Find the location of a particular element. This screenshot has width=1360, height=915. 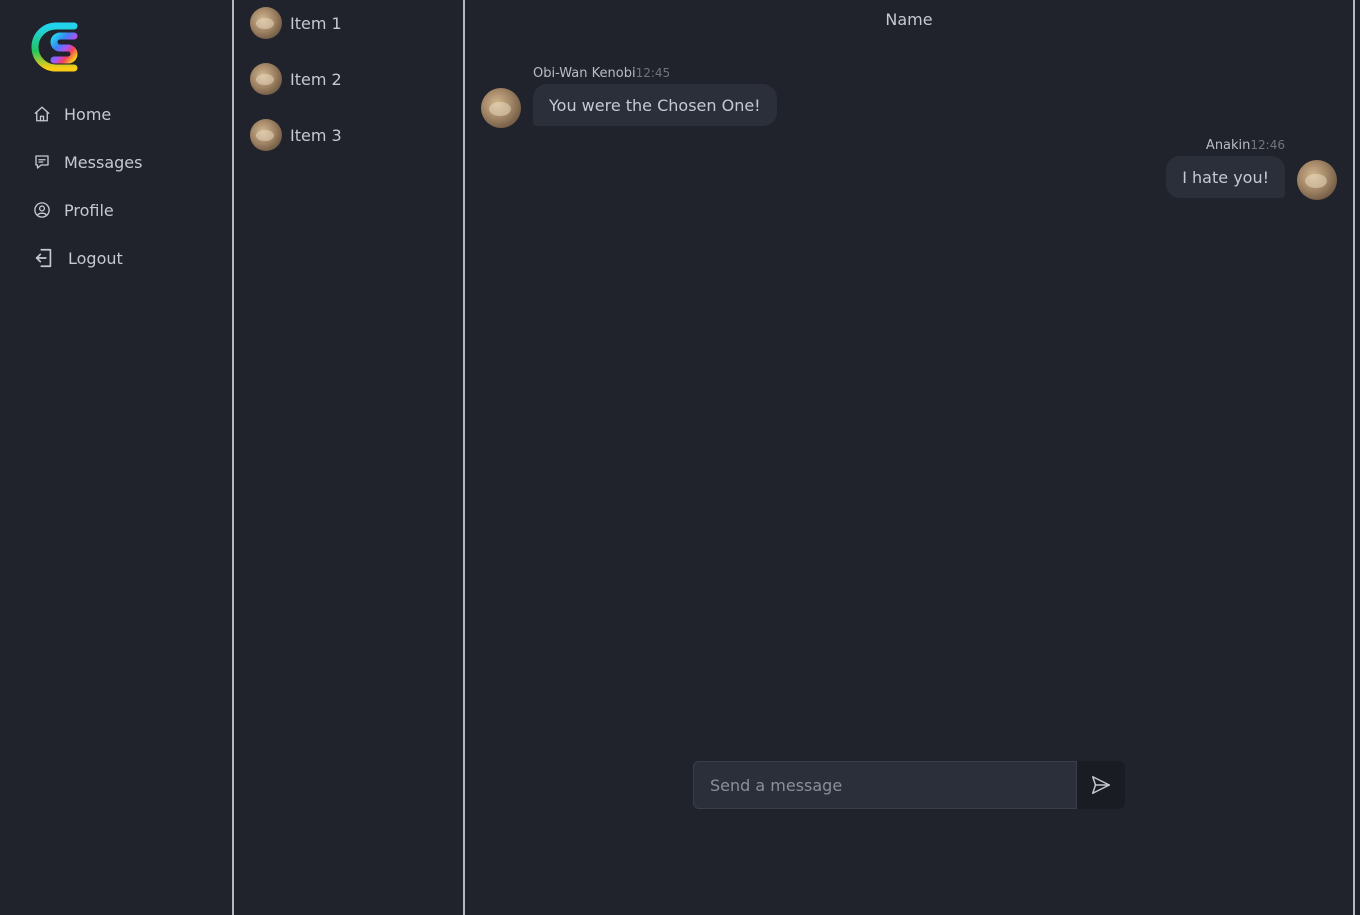

message-bubble: You were the Chosen One! is located at coordinates (655, 105).